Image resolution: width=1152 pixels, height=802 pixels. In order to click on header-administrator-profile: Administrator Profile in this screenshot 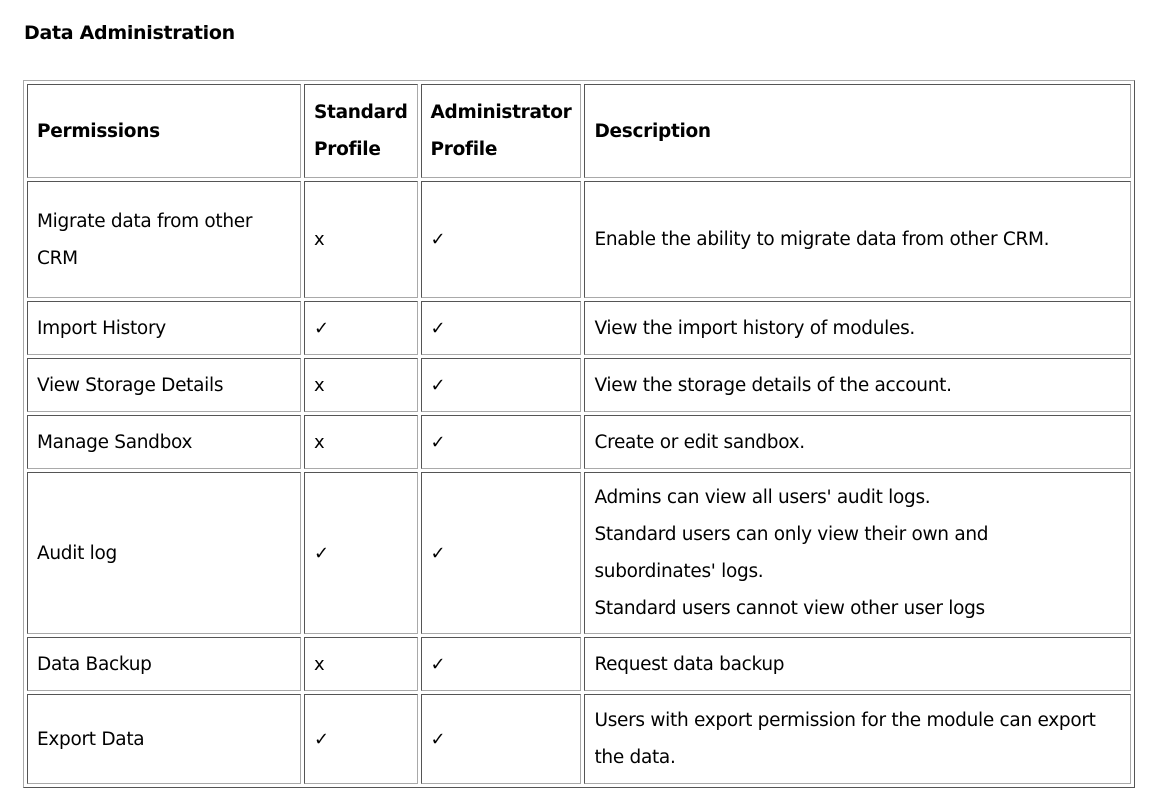, I will do `click(501, 131)`.